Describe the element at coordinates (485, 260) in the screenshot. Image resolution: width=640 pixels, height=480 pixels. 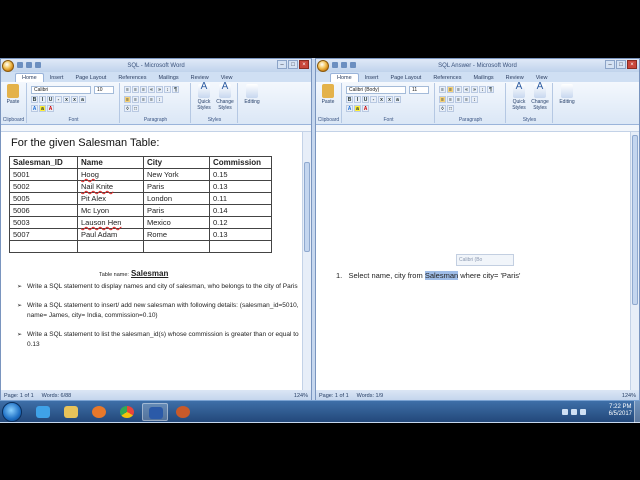
I see `mini-toolbar: Calibri (Bo` at that location.